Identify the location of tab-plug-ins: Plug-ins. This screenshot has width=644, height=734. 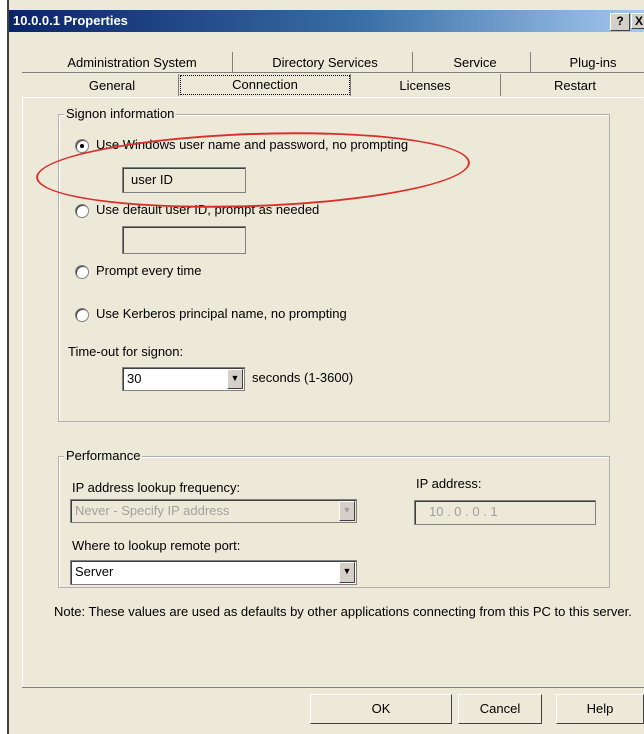
(593, 63).